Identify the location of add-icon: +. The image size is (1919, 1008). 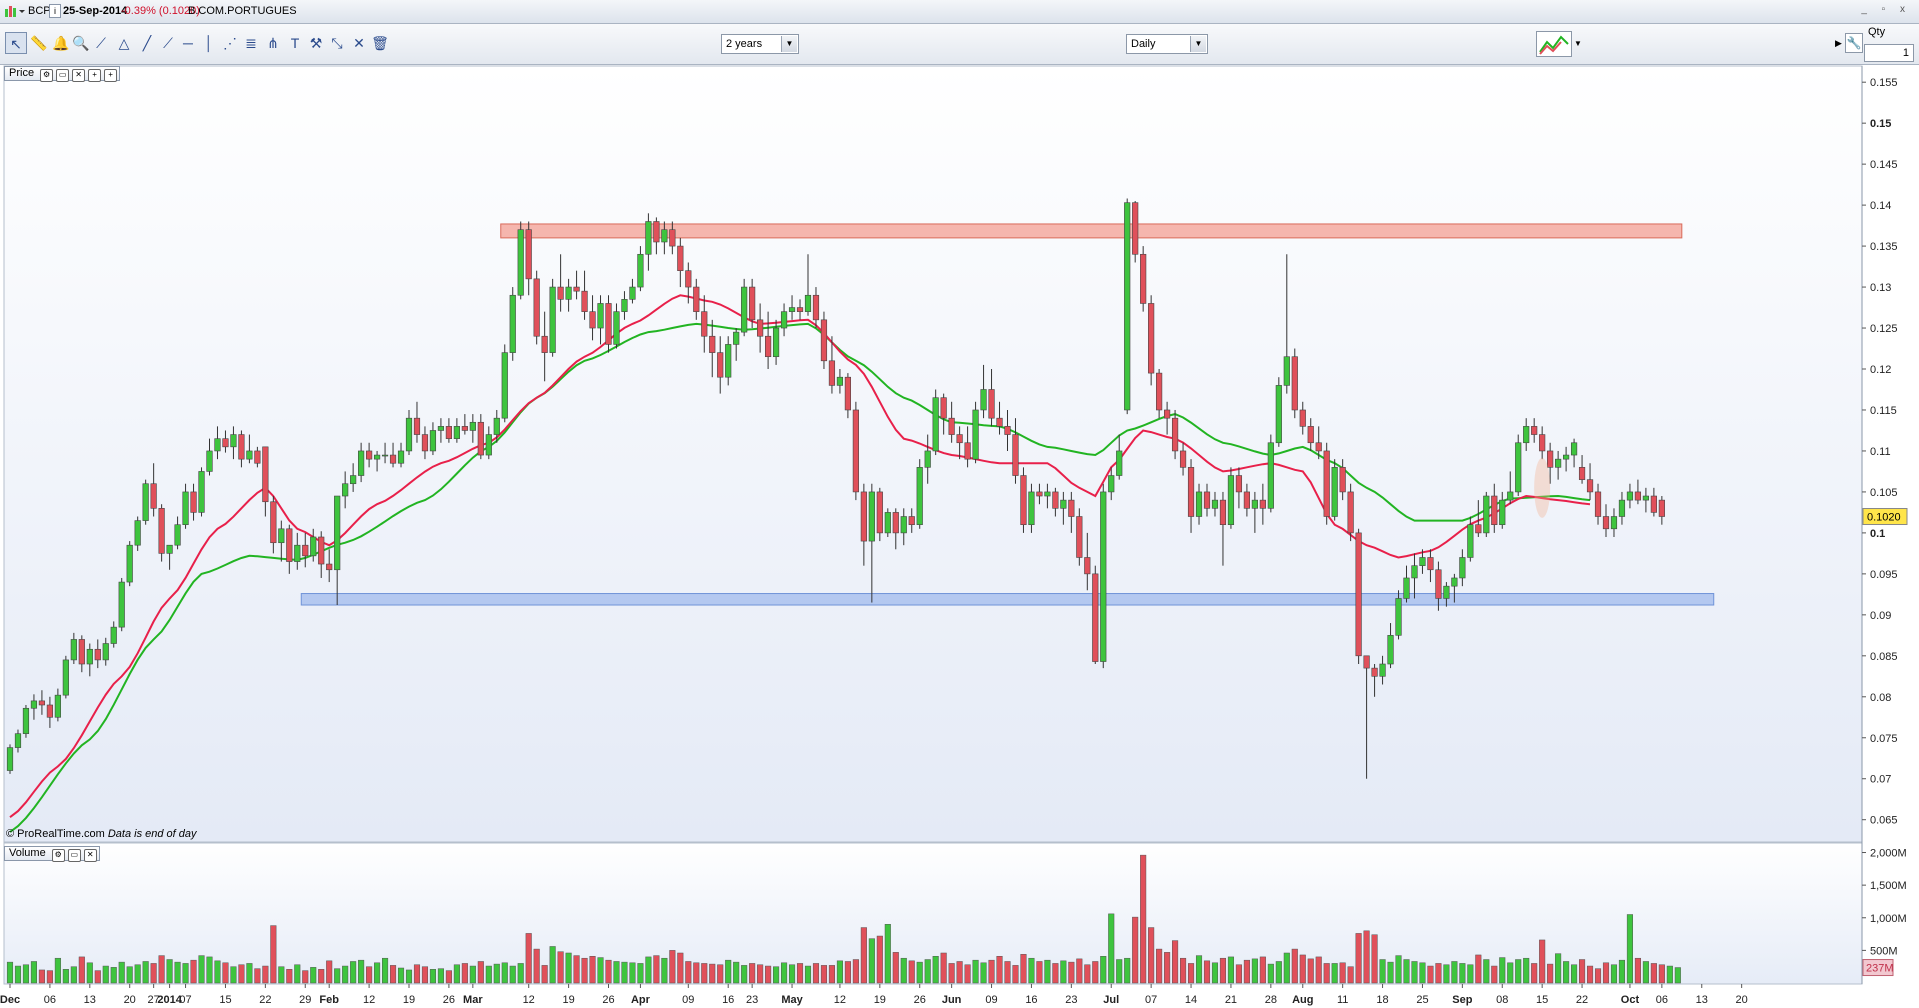
(111, 75).